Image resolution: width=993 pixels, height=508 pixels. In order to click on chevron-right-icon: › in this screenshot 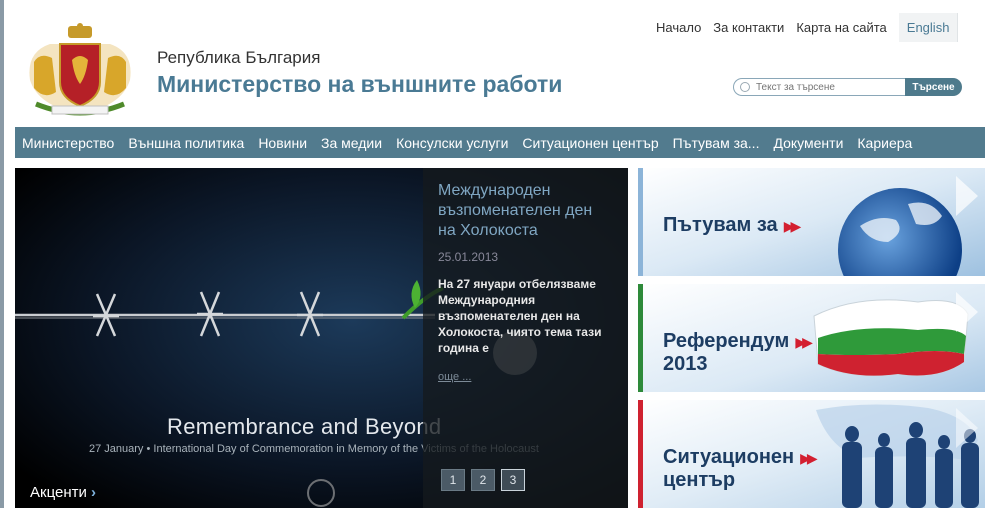, I will do `click(94, 492)`.